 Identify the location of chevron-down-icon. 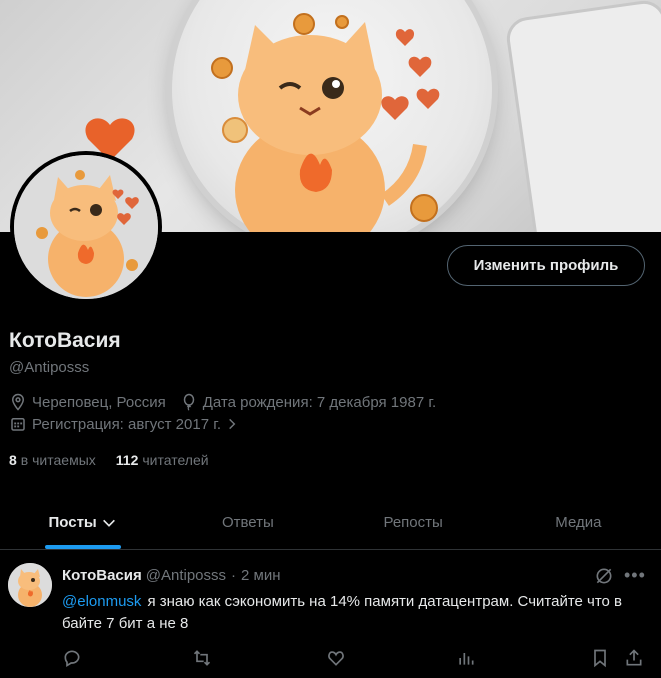
(108, 523).